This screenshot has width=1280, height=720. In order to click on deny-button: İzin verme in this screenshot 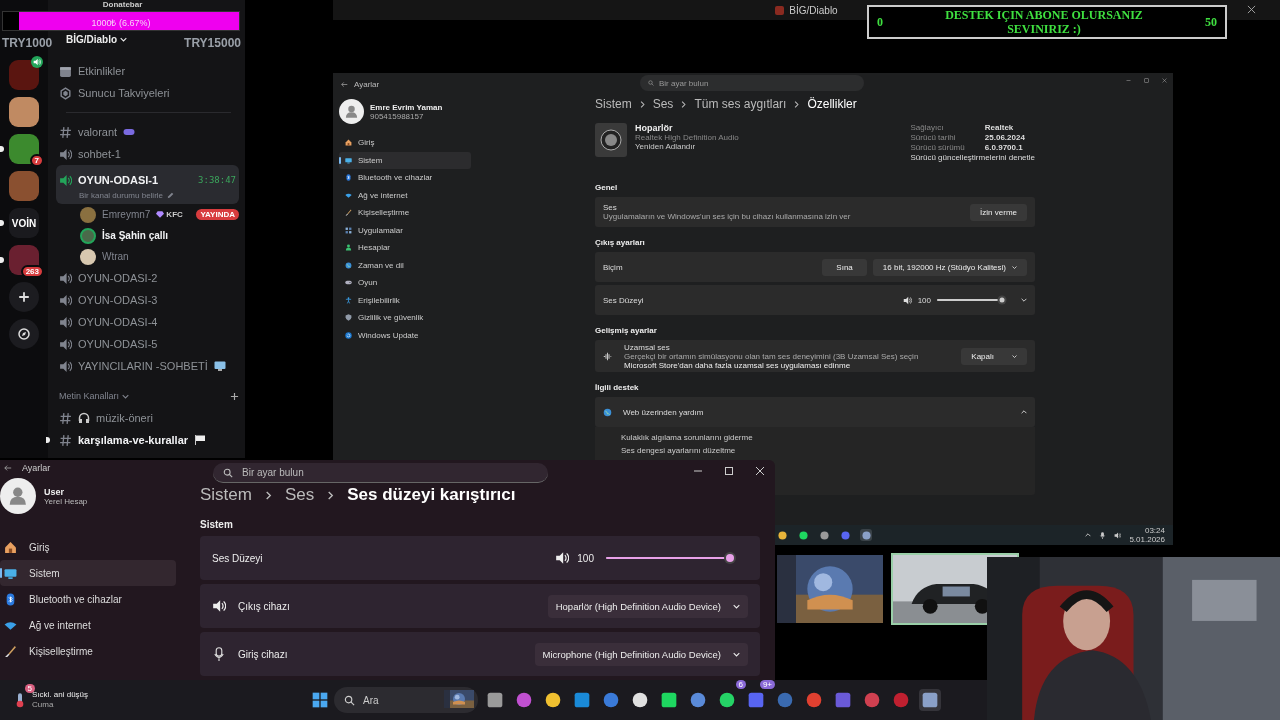, I will do `click(998, 212)`.